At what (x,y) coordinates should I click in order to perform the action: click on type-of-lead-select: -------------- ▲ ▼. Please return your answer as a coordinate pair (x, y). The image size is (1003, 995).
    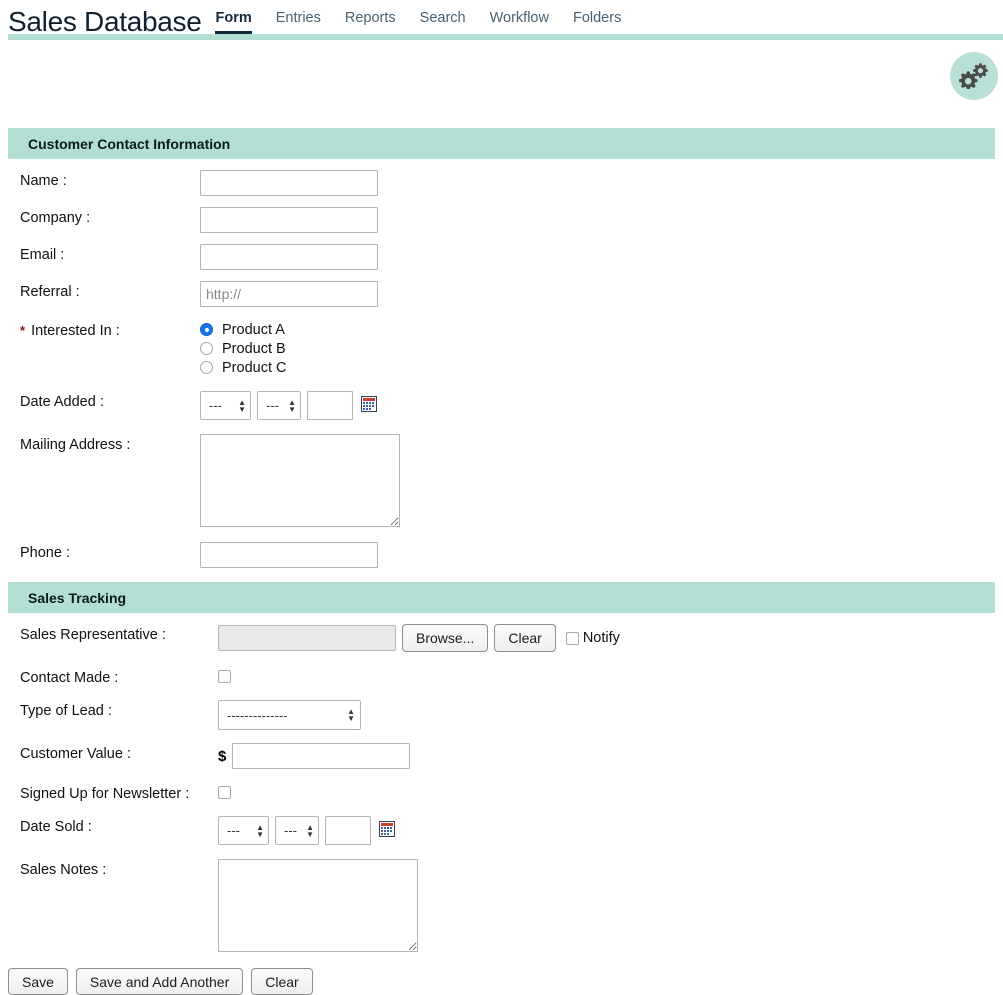
    Looking at the image, I should click on (289, 715).